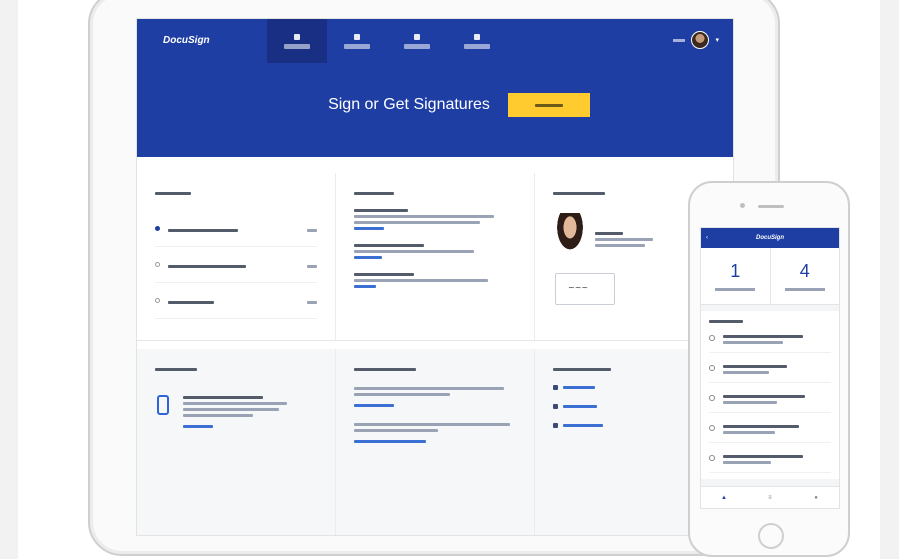 The height and width of the screenshot is (559, 899). I want to click on hero: Sign or Get Signatures, so click(435, 105).